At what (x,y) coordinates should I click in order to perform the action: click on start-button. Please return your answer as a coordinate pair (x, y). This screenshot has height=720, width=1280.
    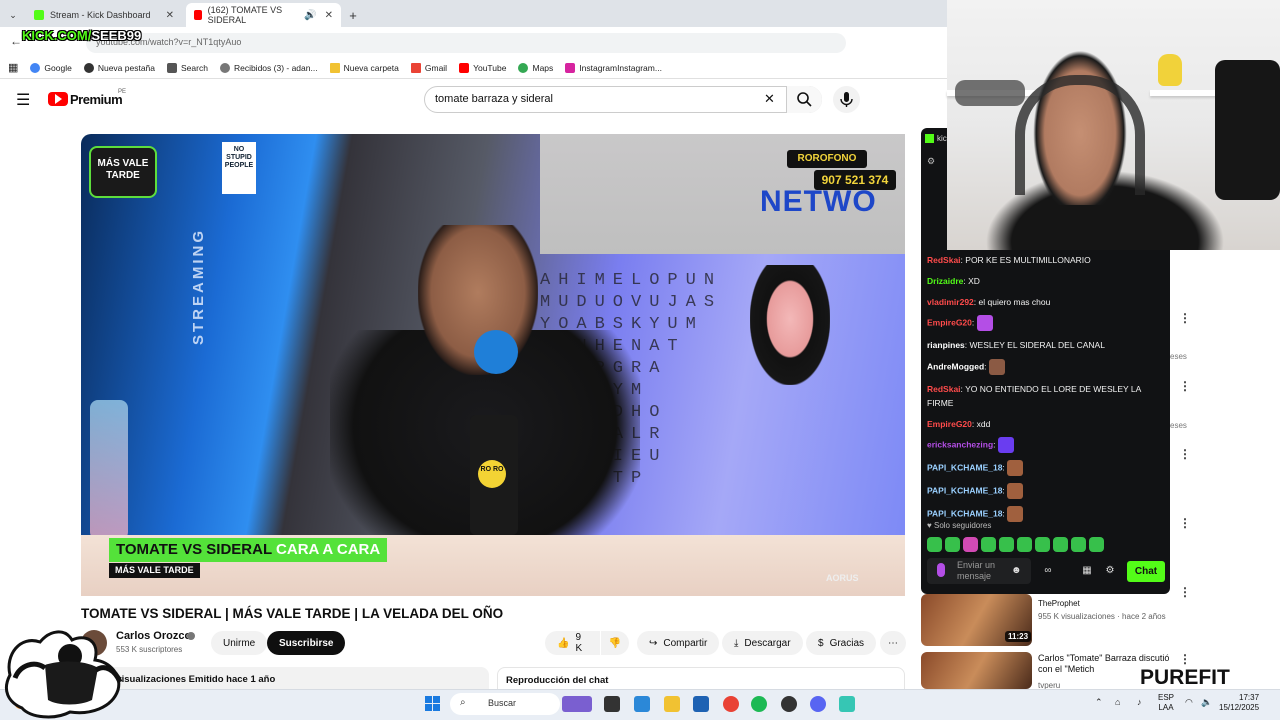
    Looking at the image, I should click on (433, 704).